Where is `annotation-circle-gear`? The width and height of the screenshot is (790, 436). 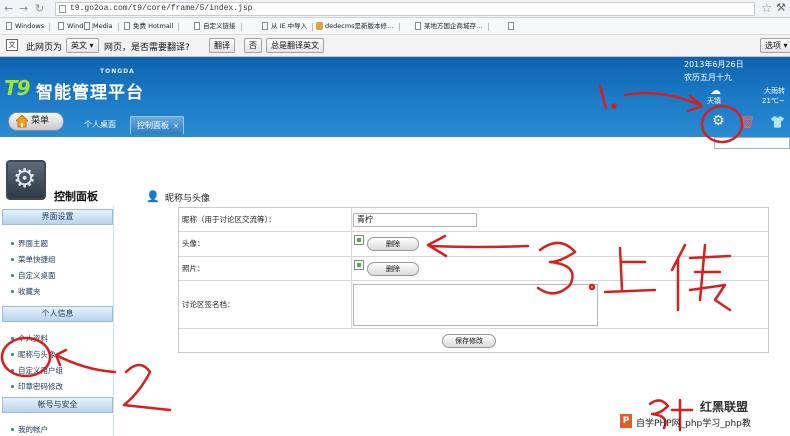 annotation-circle-gear is located at coordinates (722, 124).